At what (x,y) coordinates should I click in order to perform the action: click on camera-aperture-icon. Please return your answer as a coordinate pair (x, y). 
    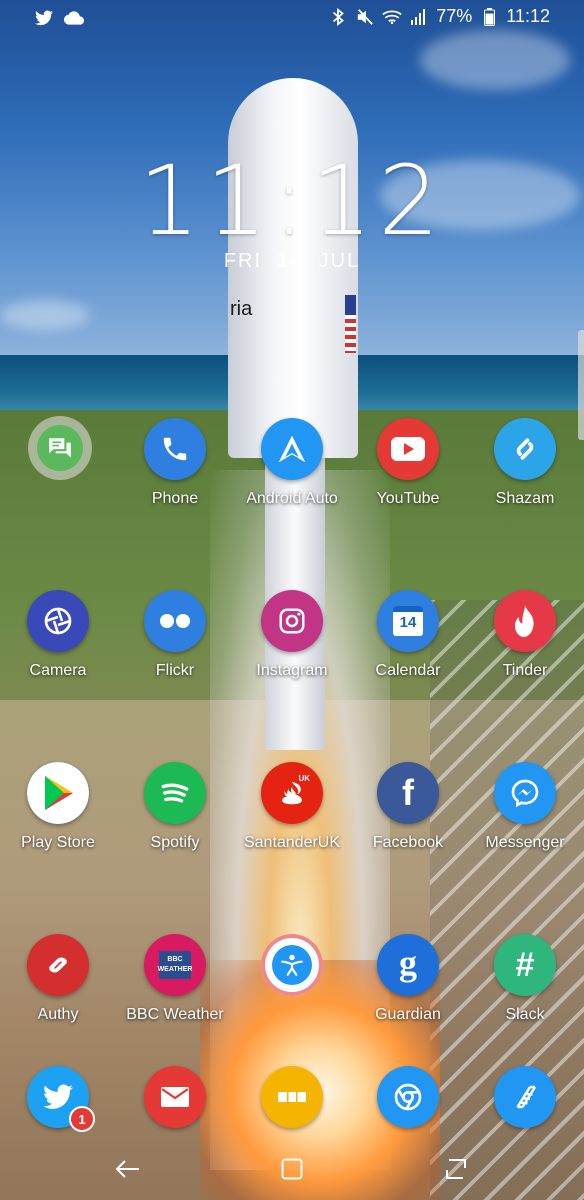
    Looking at the image, I should click on (58, 621).